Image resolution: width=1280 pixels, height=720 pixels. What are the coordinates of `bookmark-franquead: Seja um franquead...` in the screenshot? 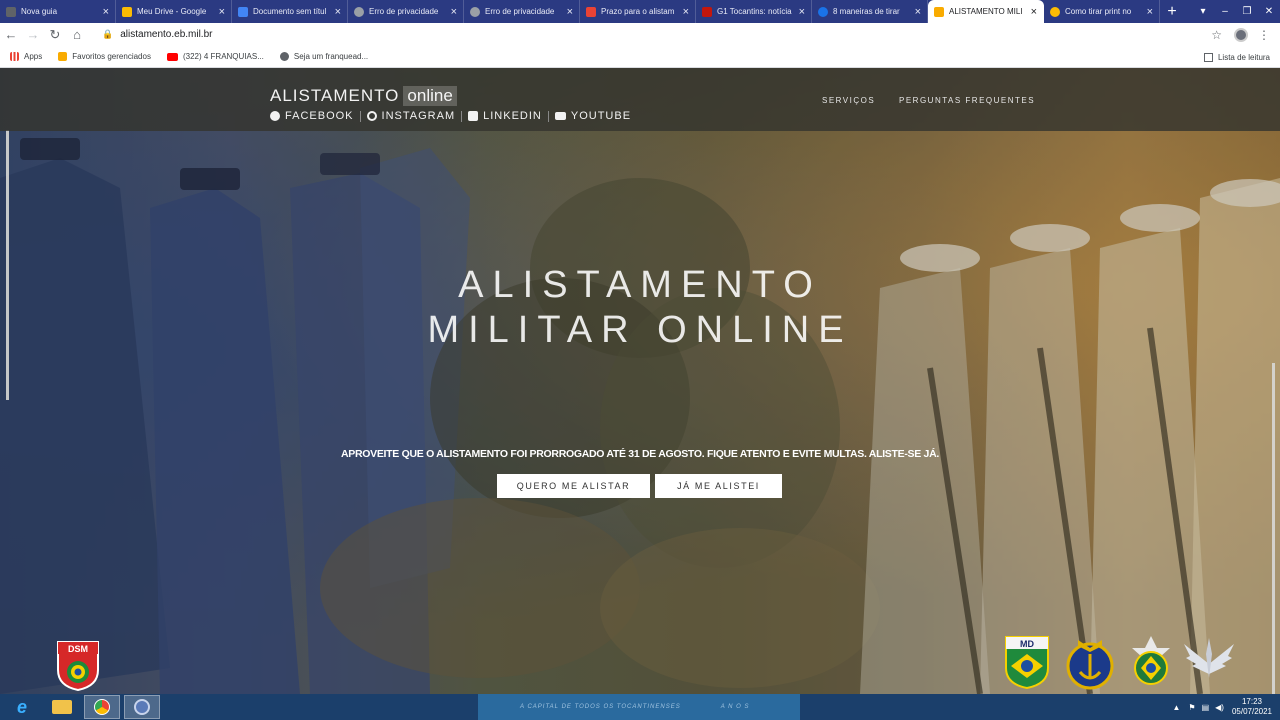 It's located at (323, 56).